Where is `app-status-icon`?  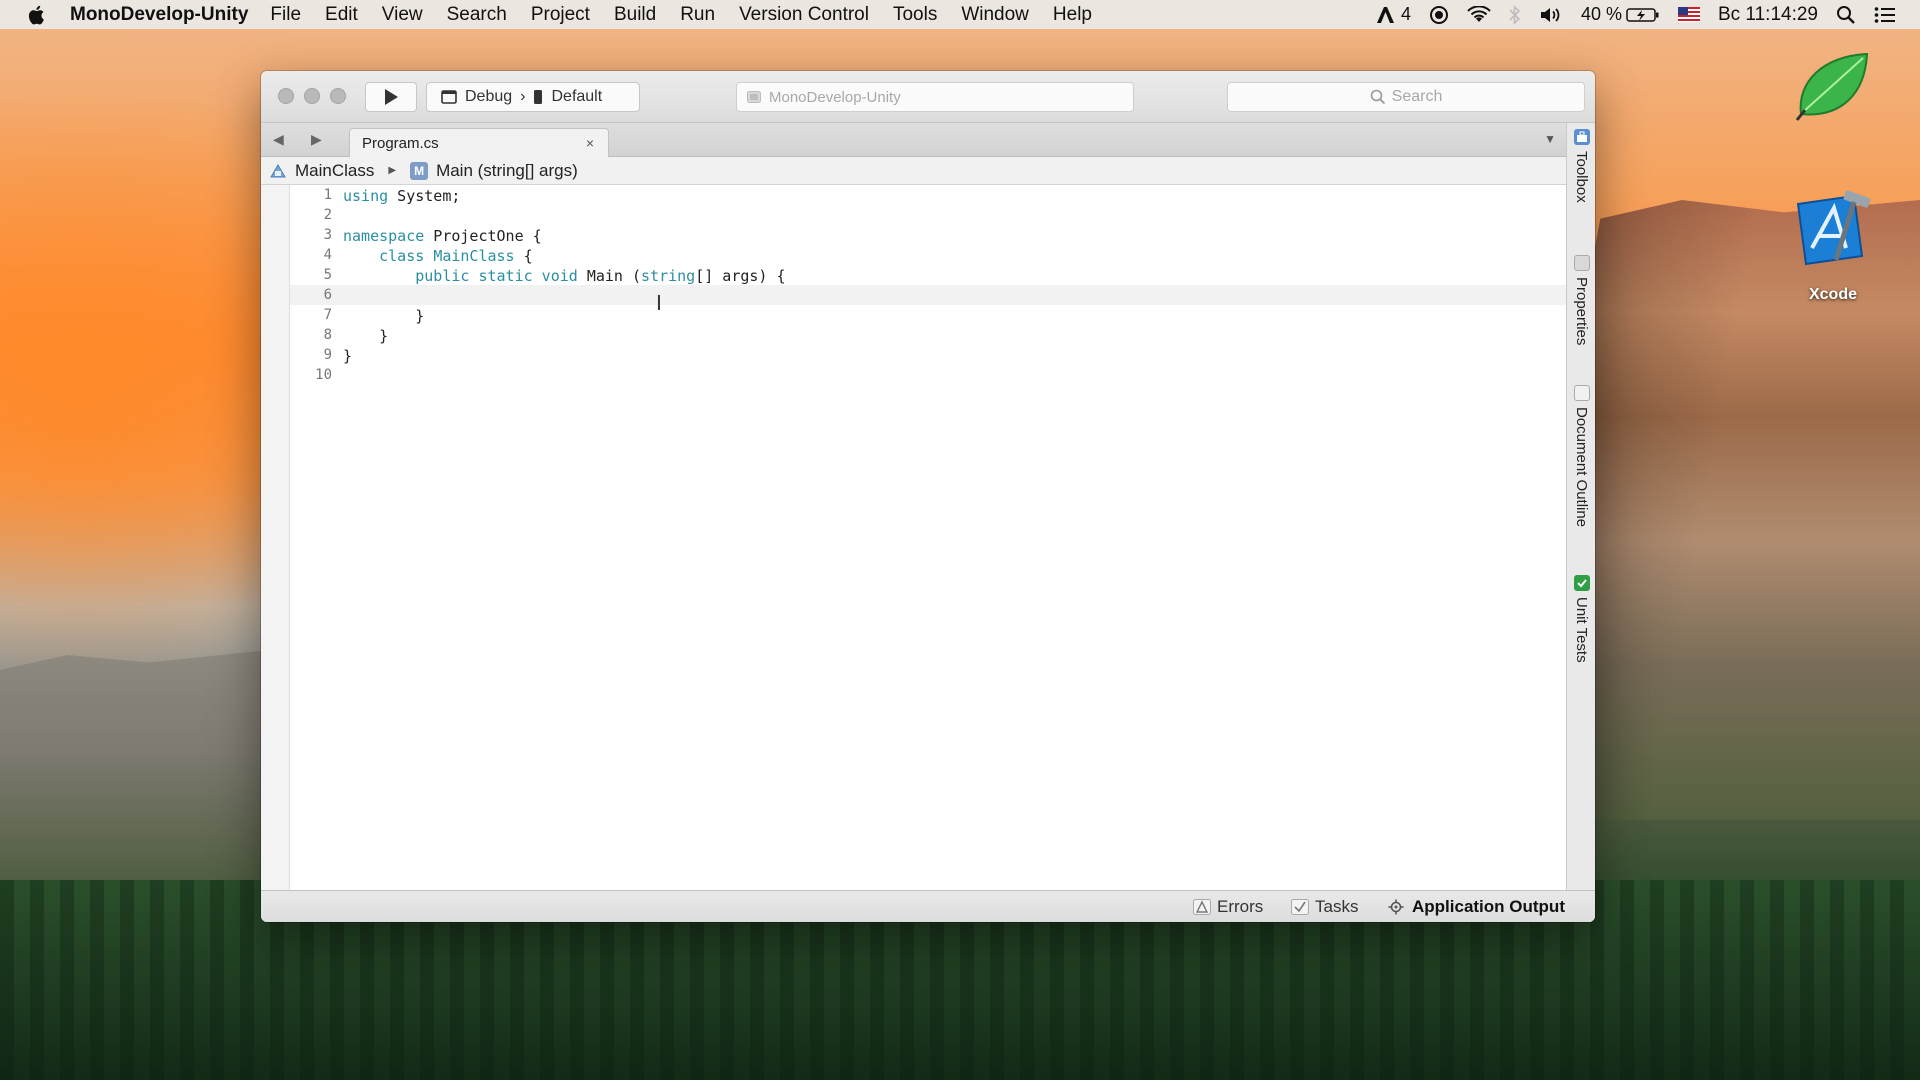 app-status-icon is located at coordinates (754, 97).